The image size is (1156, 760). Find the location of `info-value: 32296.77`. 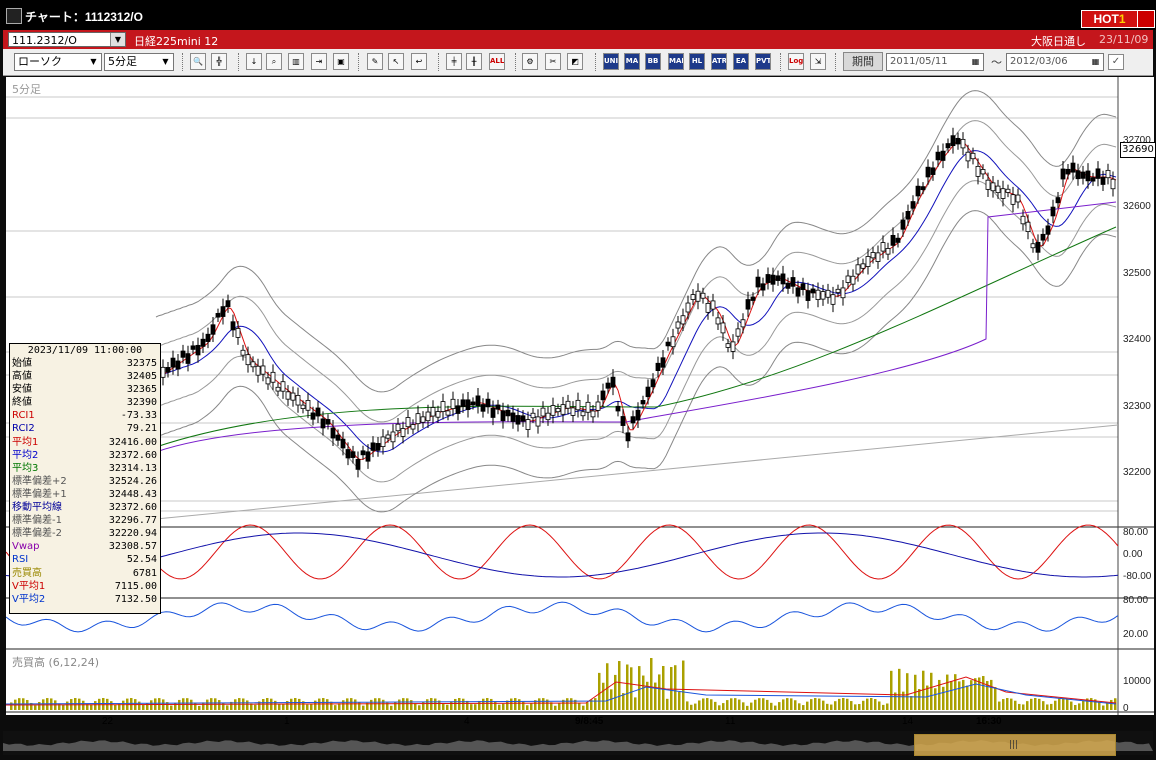

info-value: 32296.77 is located at coordinates (132, 521).